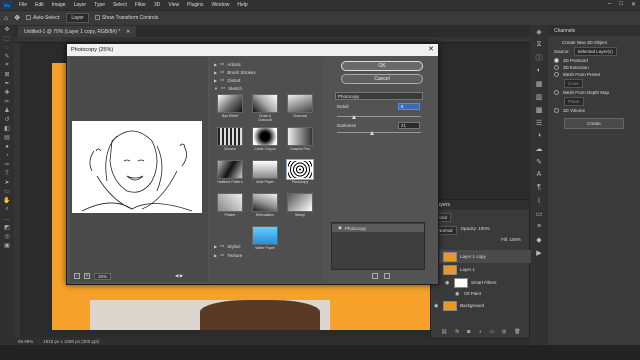 Image resolution: width=640 pixels, height=360 pixels. What do you see at coordinates (157, 5) in the screenshot?
I see `menu-3d: 3D` at bounding box center [157, 5].